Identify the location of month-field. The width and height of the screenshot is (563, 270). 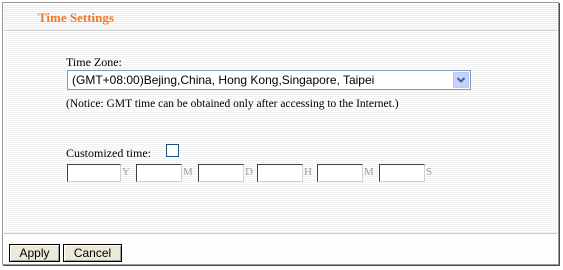
(159, 173).